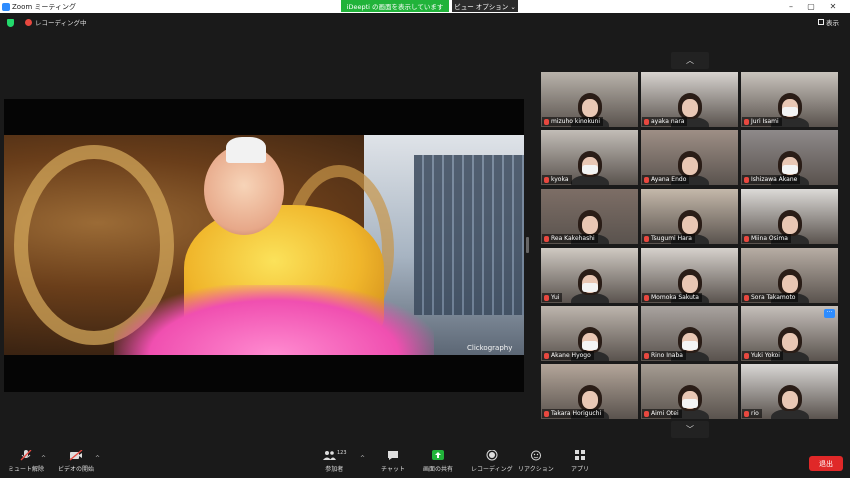  Describe the element at coordinates (580, 455) in the screenshot. I see `apps-icon` at that location.